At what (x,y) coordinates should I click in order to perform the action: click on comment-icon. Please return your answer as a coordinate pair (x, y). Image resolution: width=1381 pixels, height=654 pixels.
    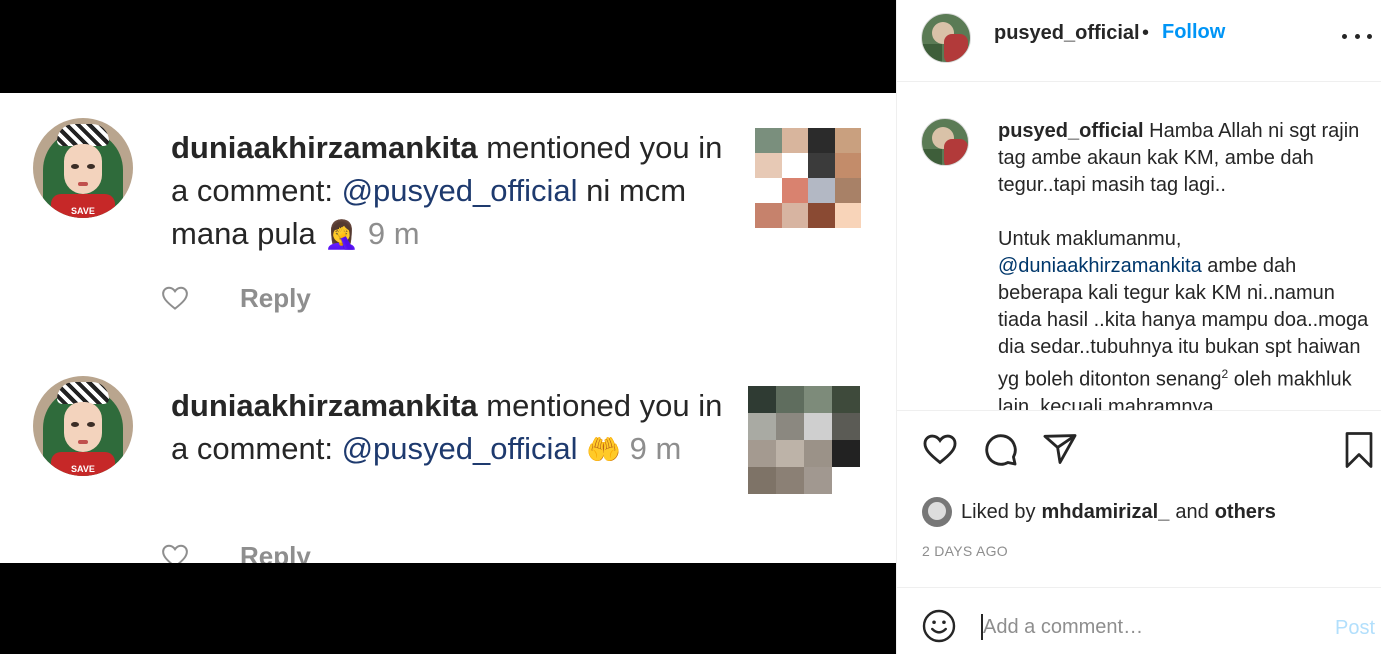
    Looking at the image, I should click on (1000, 449).